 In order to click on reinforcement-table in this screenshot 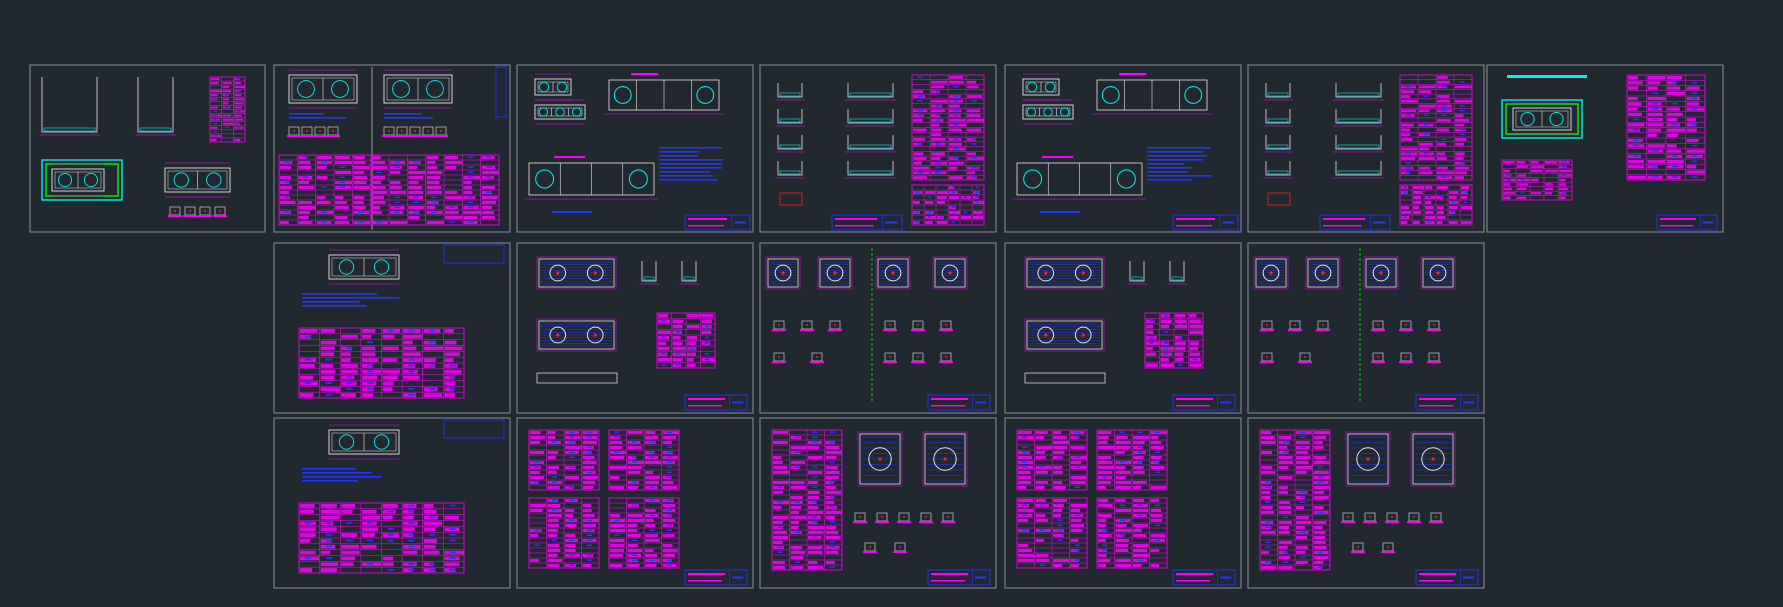, I will do `click(686, 340)`.